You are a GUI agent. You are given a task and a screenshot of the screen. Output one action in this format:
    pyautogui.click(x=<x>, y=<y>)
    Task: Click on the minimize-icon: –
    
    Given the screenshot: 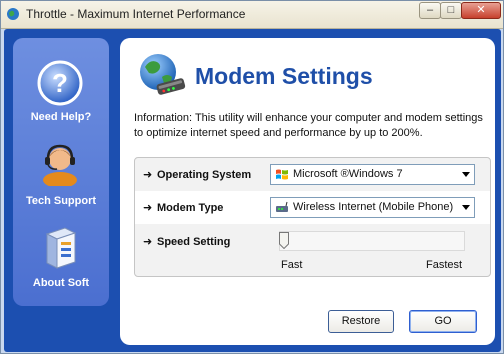 What is the action you would take?
    pyautogui.click(x=430, y=10)
    